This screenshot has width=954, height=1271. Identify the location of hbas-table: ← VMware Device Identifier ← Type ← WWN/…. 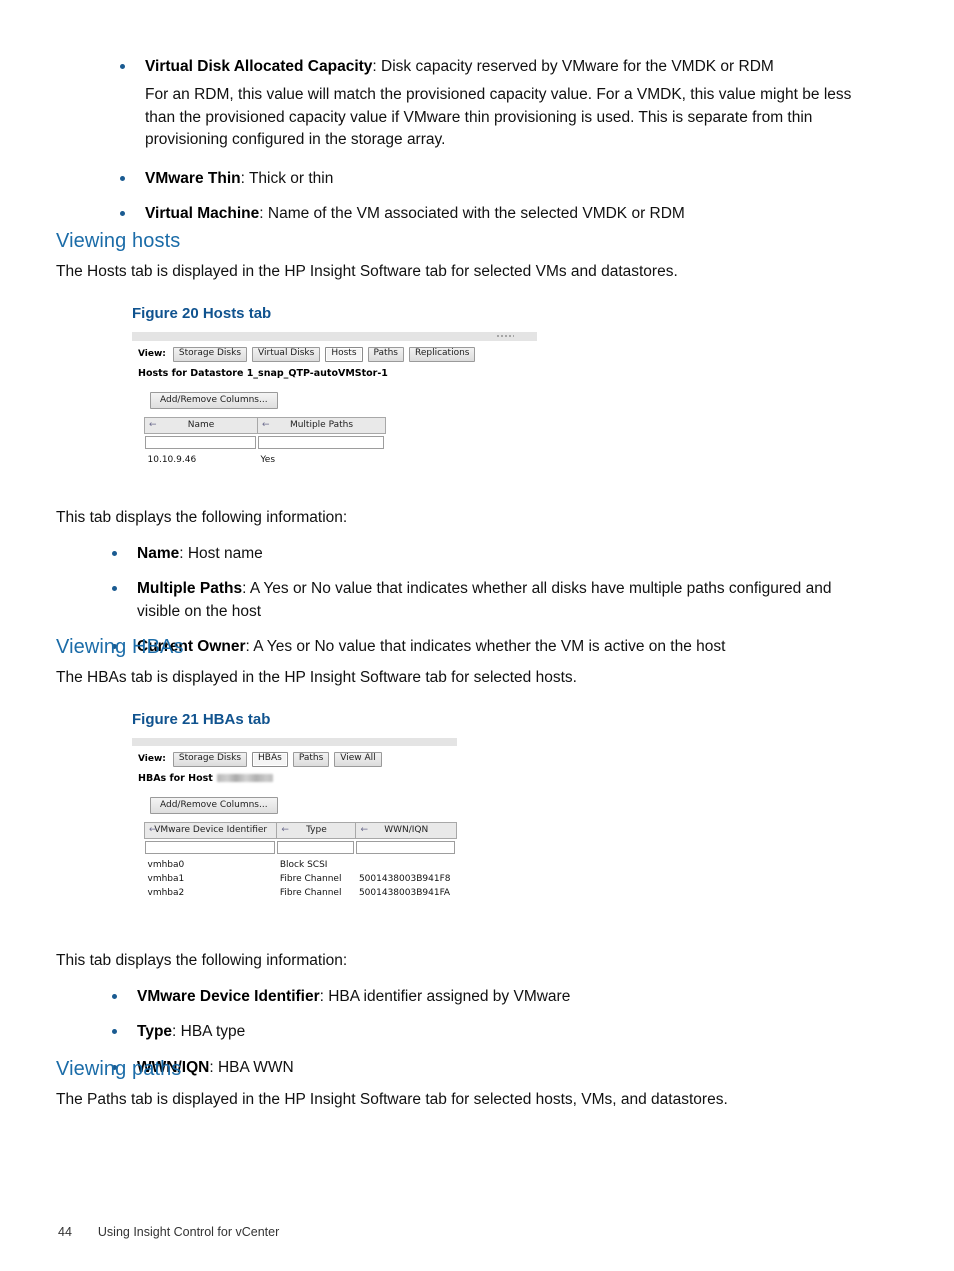
(300, 860).